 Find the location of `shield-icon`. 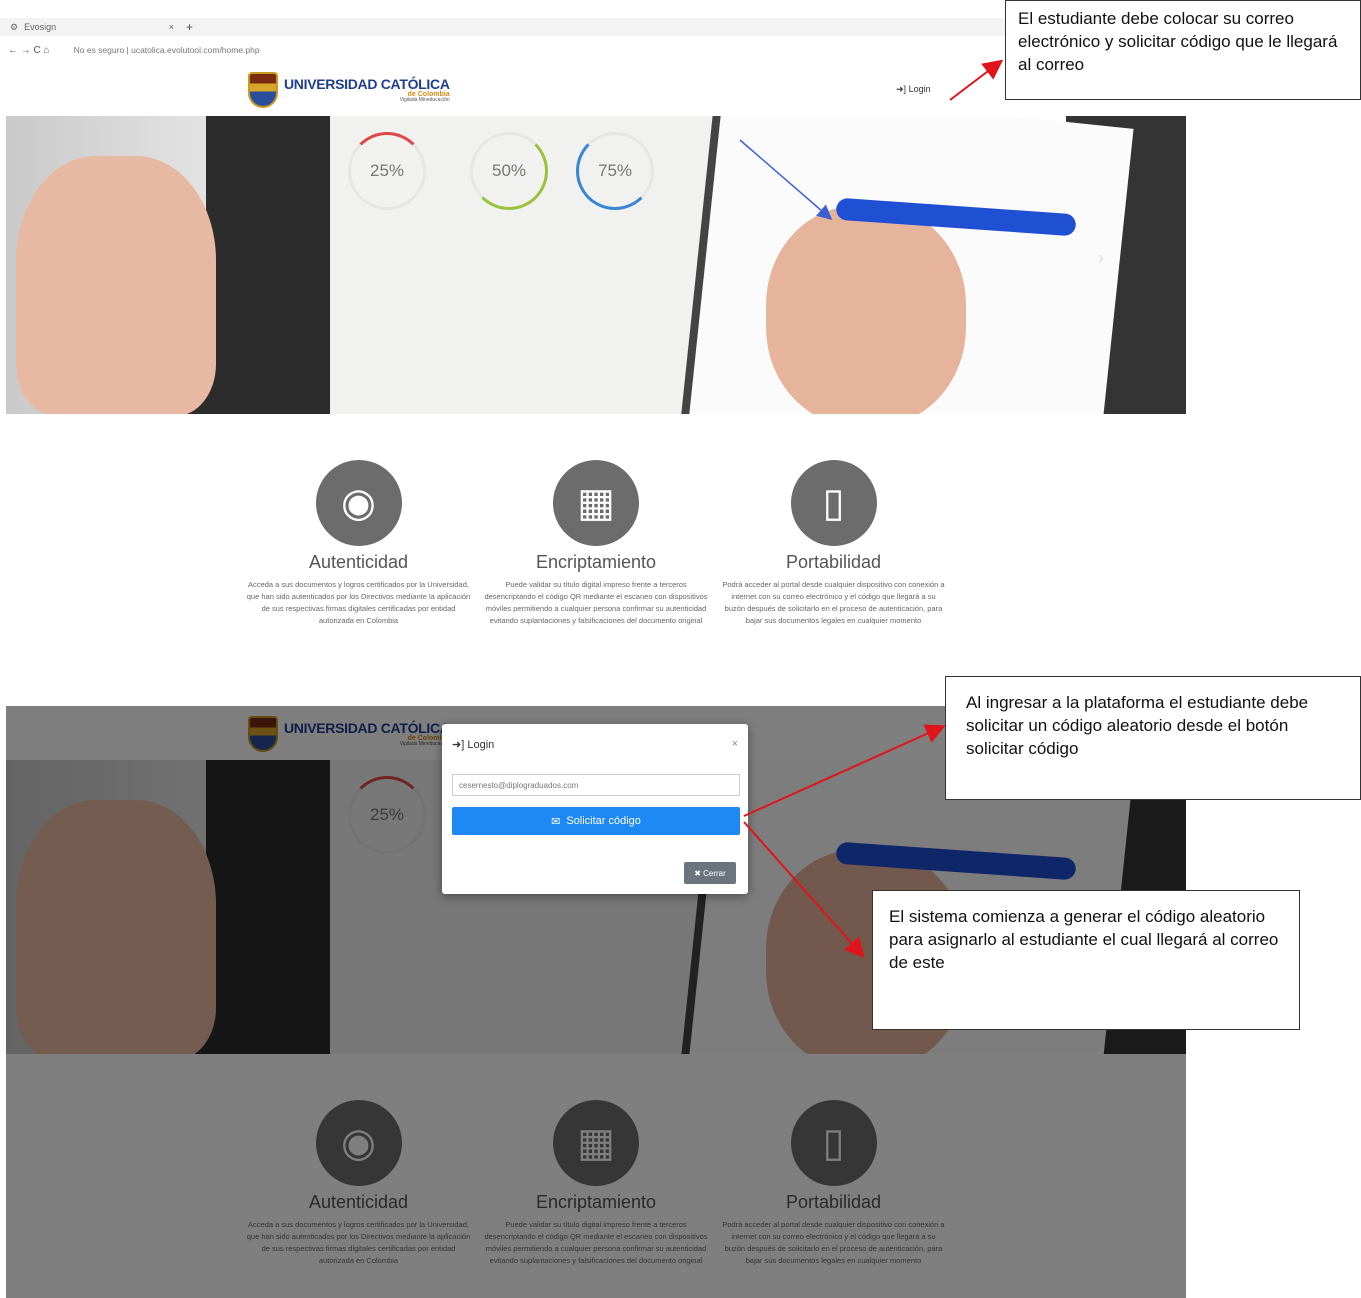

shield-icon is located at coordinates (263, 90).